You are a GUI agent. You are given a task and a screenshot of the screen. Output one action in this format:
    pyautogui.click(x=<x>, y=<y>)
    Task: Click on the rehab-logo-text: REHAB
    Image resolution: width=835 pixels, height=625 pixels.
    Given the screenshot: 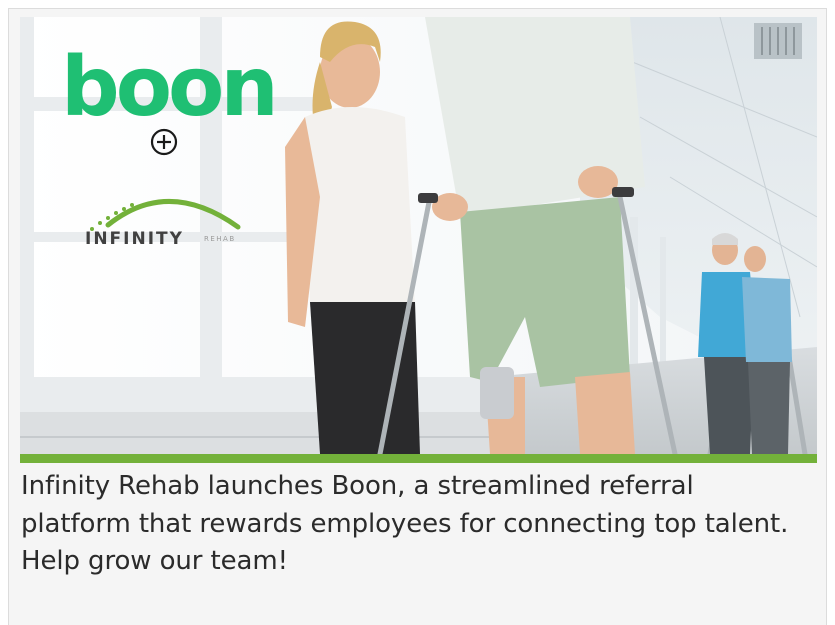 What is the action you would take?
    pyautogui.click(x=220, y=239)
    